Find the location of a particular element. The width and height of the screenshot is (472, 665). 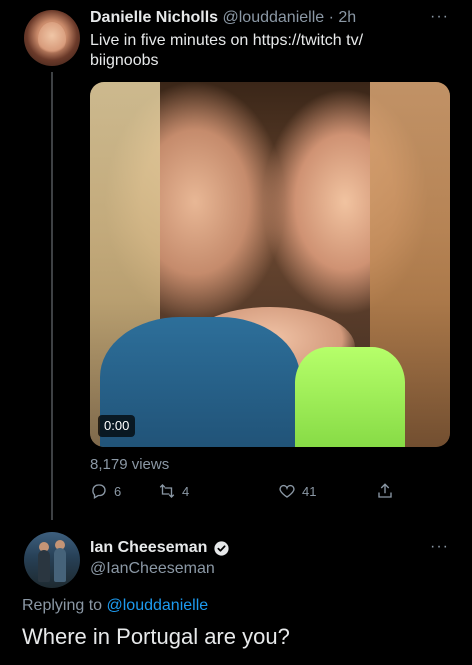

heart-icon is located at coordinates (287, 491).